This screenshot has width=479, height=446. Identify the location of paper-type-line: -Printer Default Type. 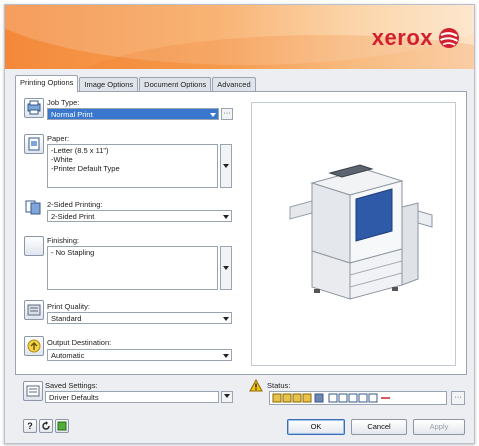
(85, 168).